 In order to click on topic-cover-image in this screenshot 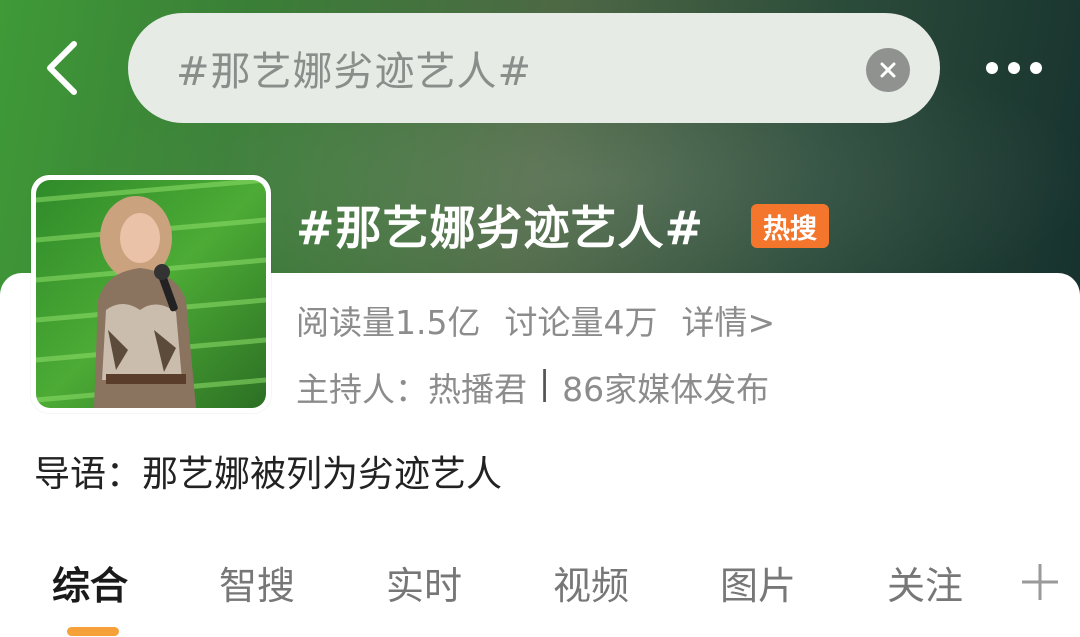, I will do `click(151, 294)`.